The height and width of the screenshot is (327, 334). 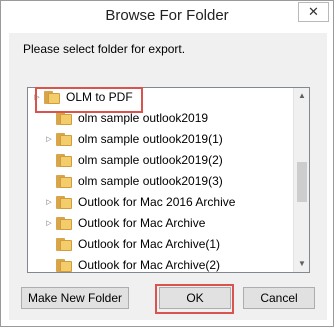 I want to click on tree-row-label: Outlook for Mac 2016 Archive, so click(x=157, y=202).